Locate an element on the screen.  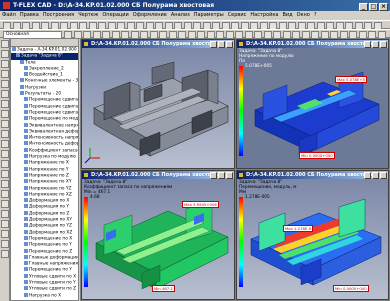
menu-item: Построения is located at coordinates (58, 15).